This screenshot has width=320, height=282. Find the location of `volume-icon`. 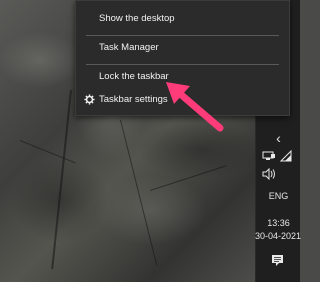

volume-icon is located at coordinates (269, 174).